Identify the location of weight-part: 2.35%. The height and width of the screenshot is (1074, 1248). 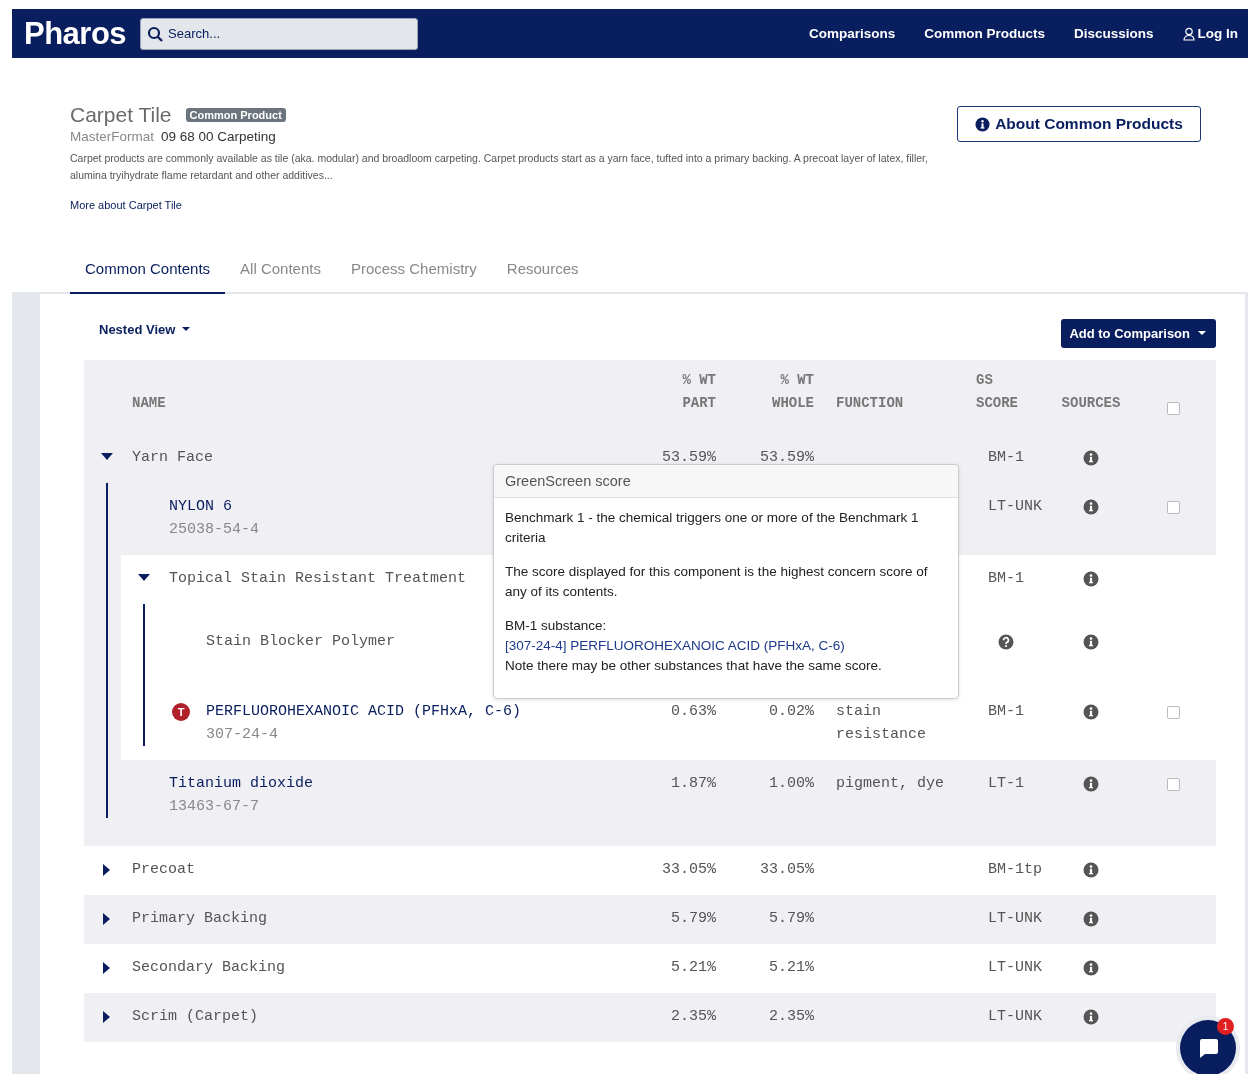
(693, 1016).